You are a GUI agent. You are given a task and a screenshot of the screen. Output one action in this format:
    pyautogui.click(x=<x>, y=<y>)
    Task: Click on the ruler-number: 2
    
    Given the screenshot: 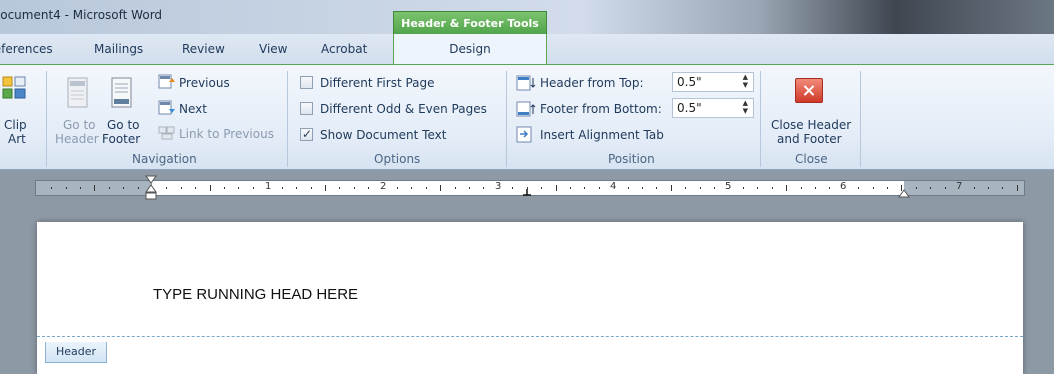 What is the action you would take?
    pyautogui.click(x=383, y=186)
    